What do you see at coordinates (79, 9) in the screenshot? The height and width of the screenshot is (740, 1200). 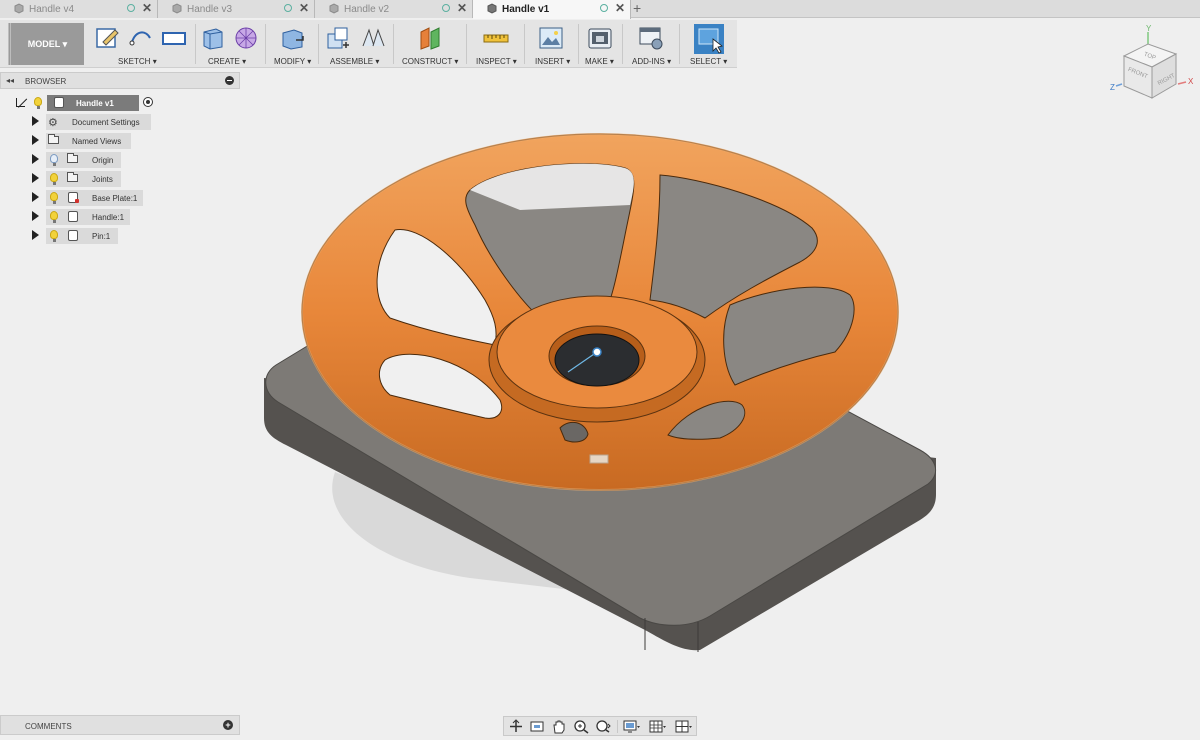 I see `tab-handle-v4: Handle v4 ✕` at bounding box center [79, 9].